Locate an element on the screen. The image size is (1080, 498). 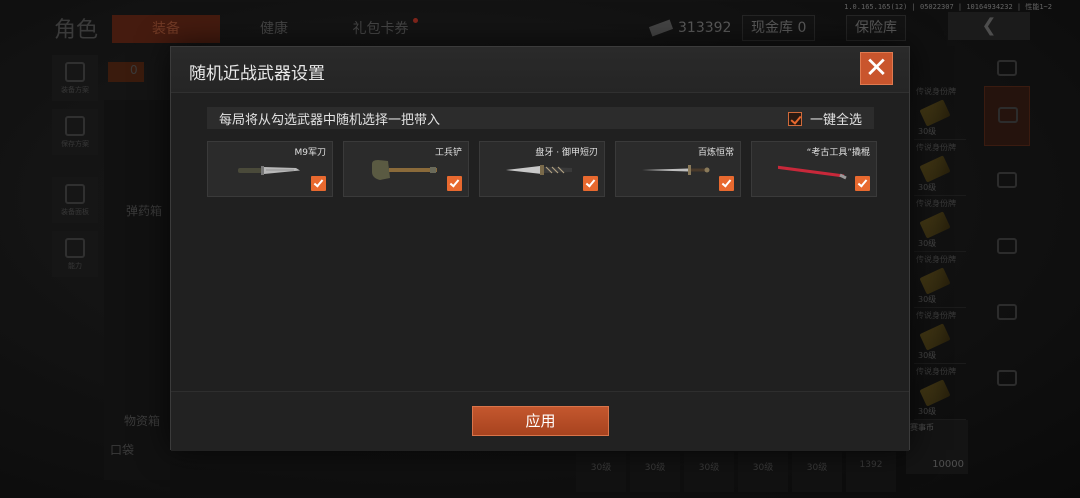
dialog-footer: 应用 is located at coordinates (540, 421).